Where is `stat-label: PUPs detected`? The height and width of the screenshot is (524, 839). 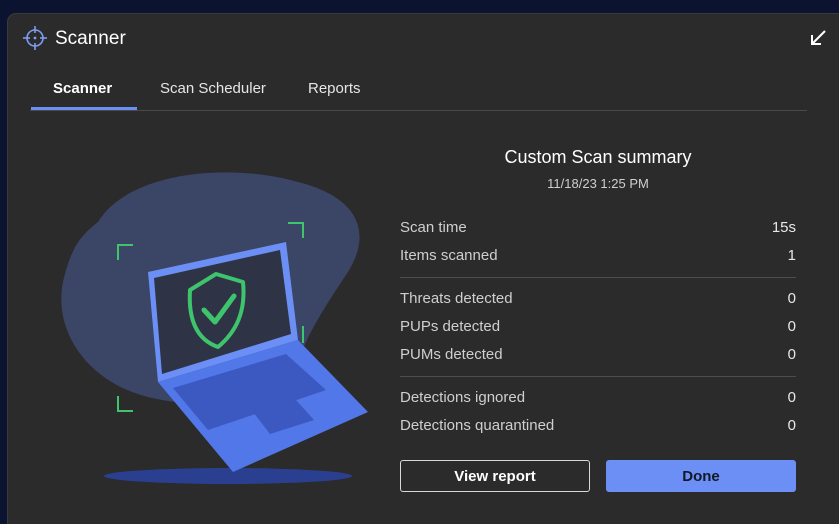
stat-label: PUPs detected is located at coordinates (450, 326).